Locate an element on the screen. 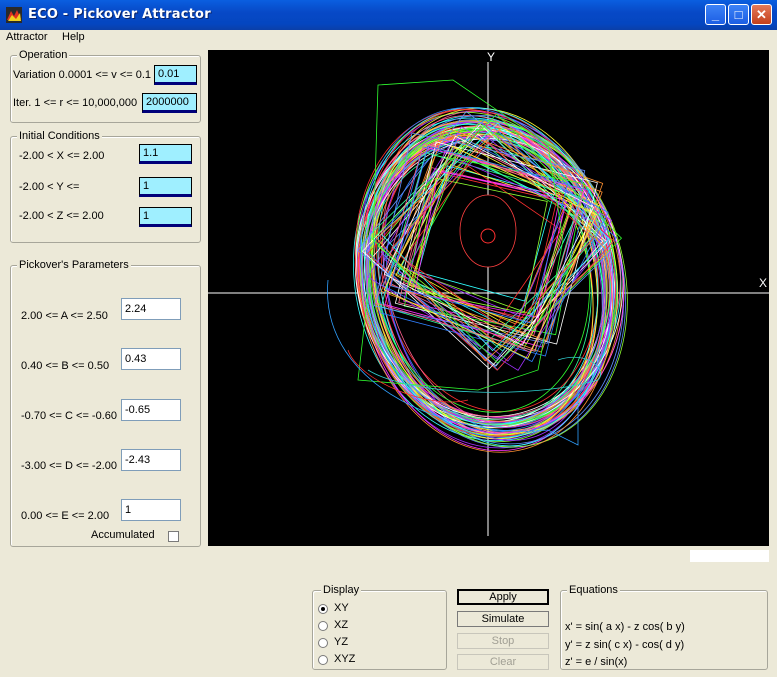  variation-label: Variation 0.0001 <= v <= 0.1 is located at coordinates (82, 75).